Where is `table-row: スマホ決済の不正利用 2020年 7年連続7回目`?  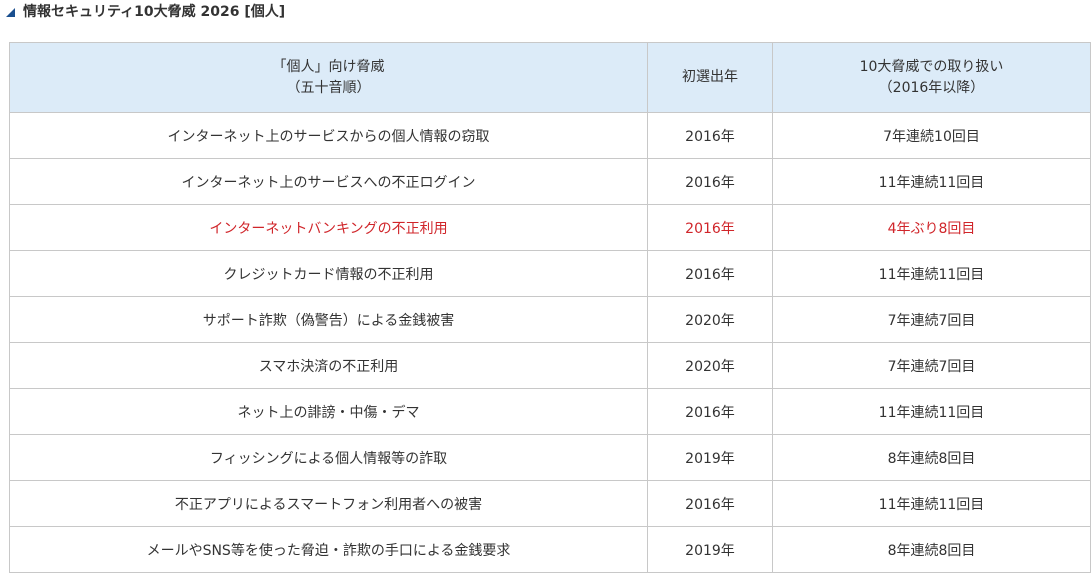 table-row: スマホ決済の不正利用 2020年 7年連続7回目 is located at coordinates (550, 365).